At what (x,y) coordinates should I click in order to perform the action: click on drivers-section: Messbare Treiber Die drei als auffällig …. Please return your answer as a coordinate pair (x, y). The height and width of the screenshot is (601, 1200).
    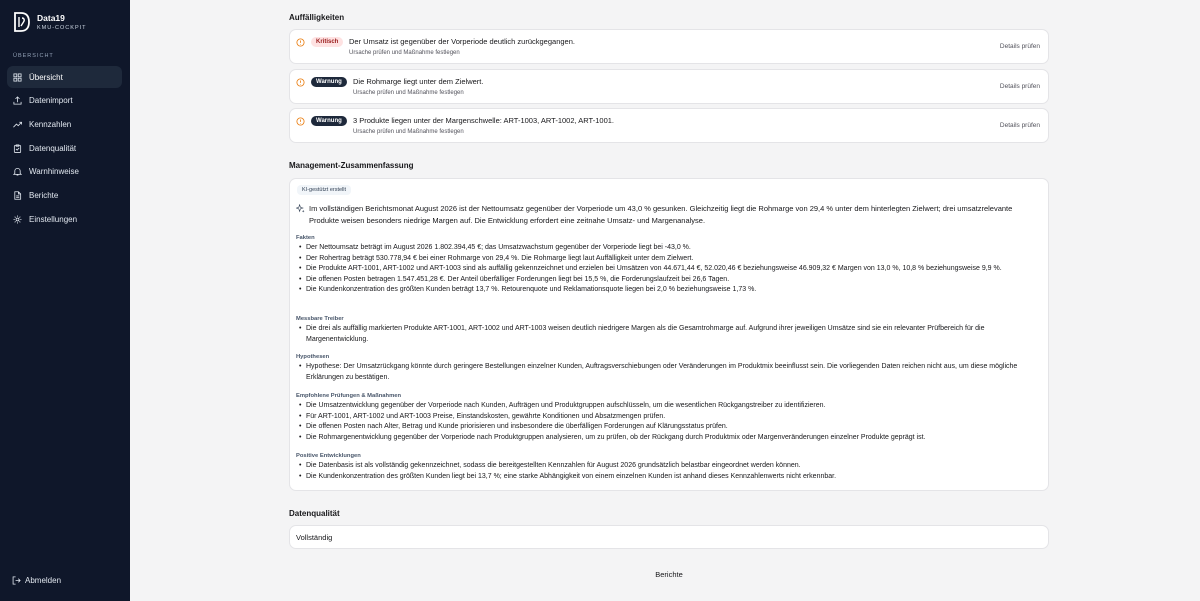
    Looking at the image, I should click on (669, 330).